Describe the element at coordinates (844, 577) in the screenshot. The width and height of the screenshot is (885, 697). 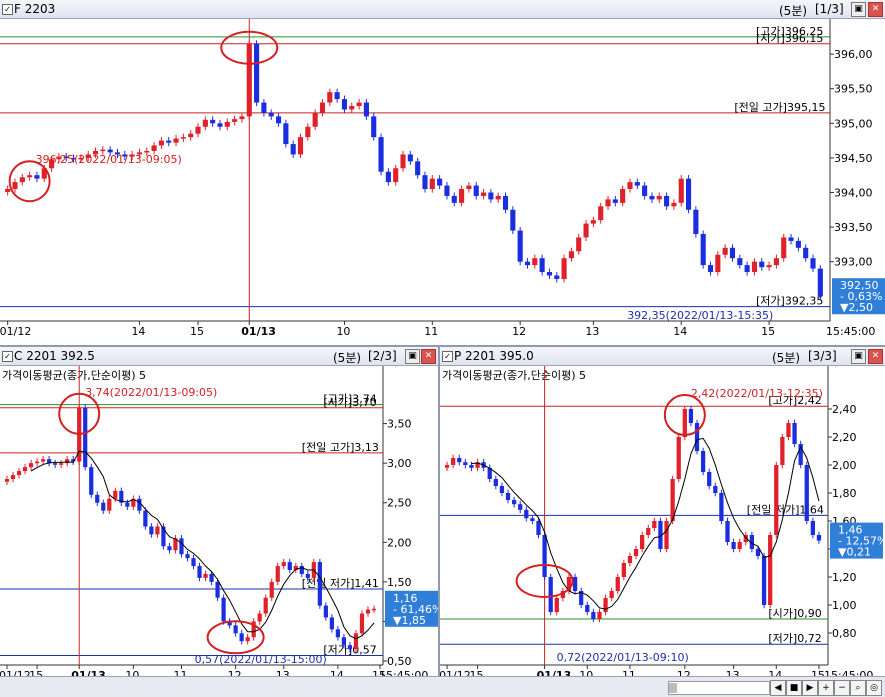
I see `y-tick-label: 1,20` at that location.